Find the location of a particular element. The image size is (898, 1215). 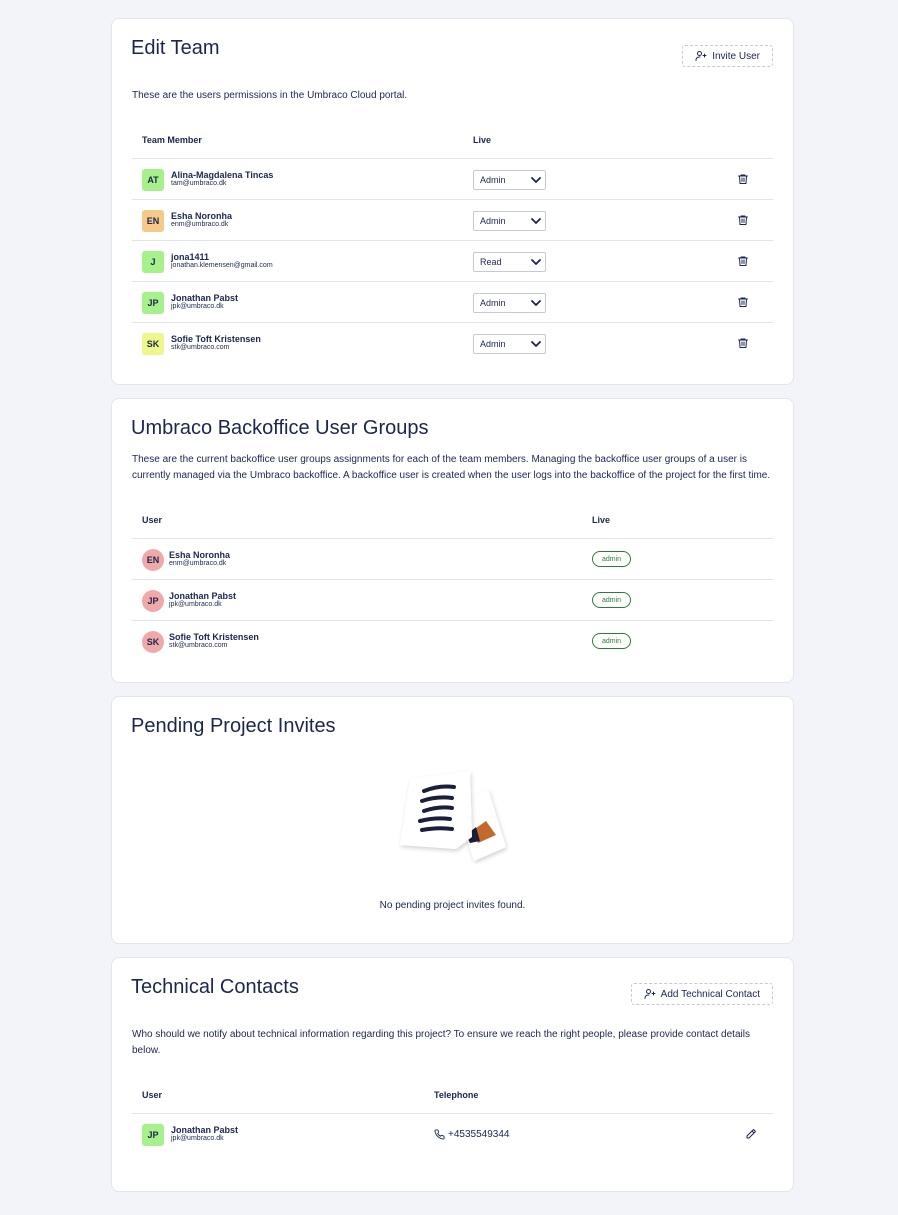

table-row: JP Jonathan Pabst jpk@umbraco.dk admin is located at coordinates (452, 600).